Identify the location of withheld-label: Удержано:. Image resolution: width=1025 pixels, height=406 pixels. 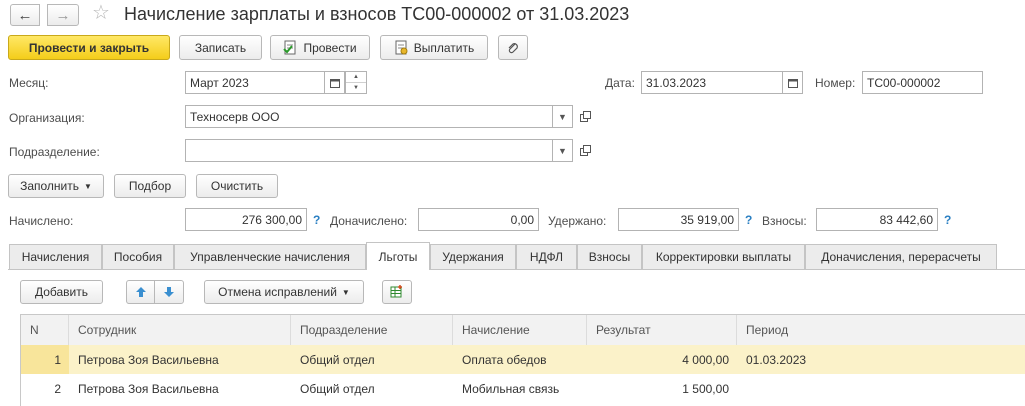
(577, 221).